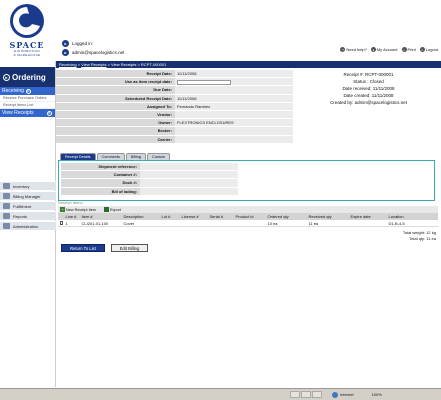 The height and width of the screenshot is (400, 441). I want to click on module-billing-label: Billing Manager, so click(27, 196).